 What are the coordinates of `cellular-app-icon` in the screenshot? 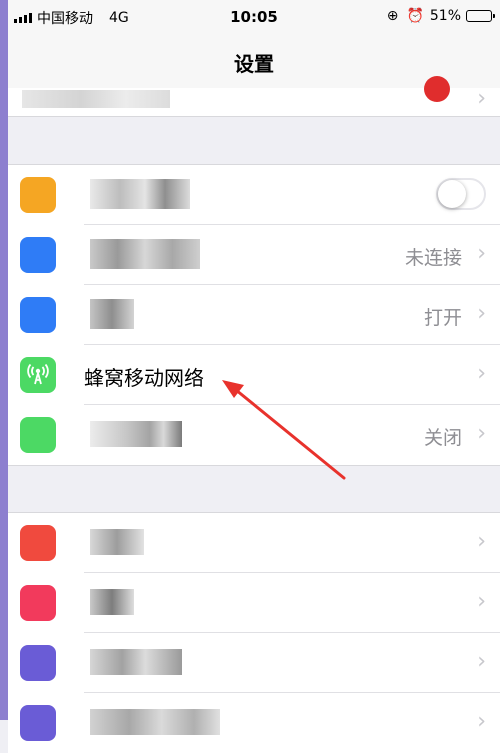 It's located at (38, 375).